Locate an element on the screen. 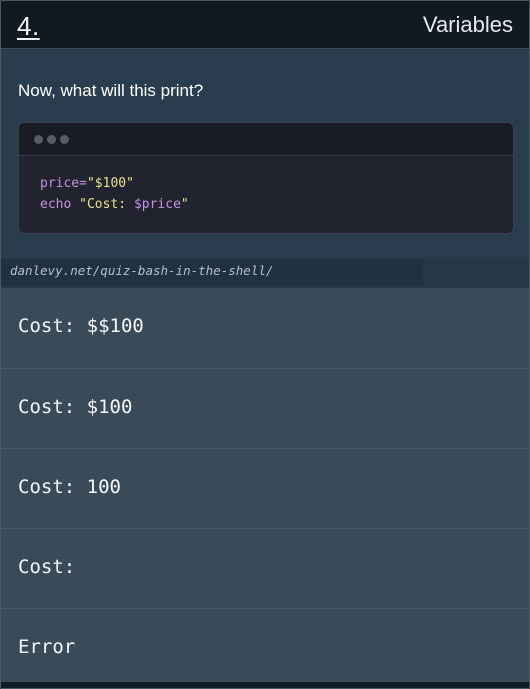  code-string: " is located at coordinates (184, 204).